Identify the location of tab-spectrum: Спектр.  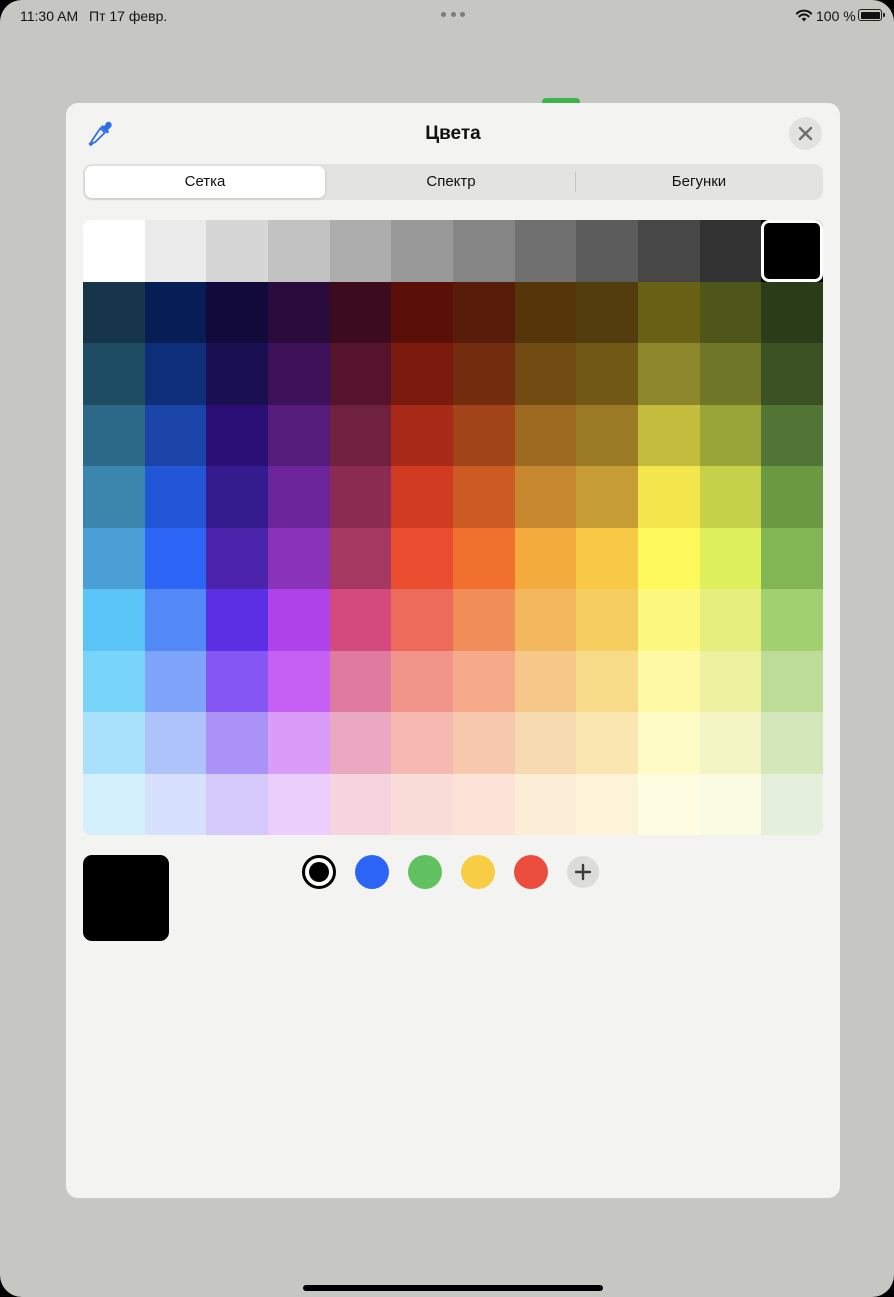
(451, 182).